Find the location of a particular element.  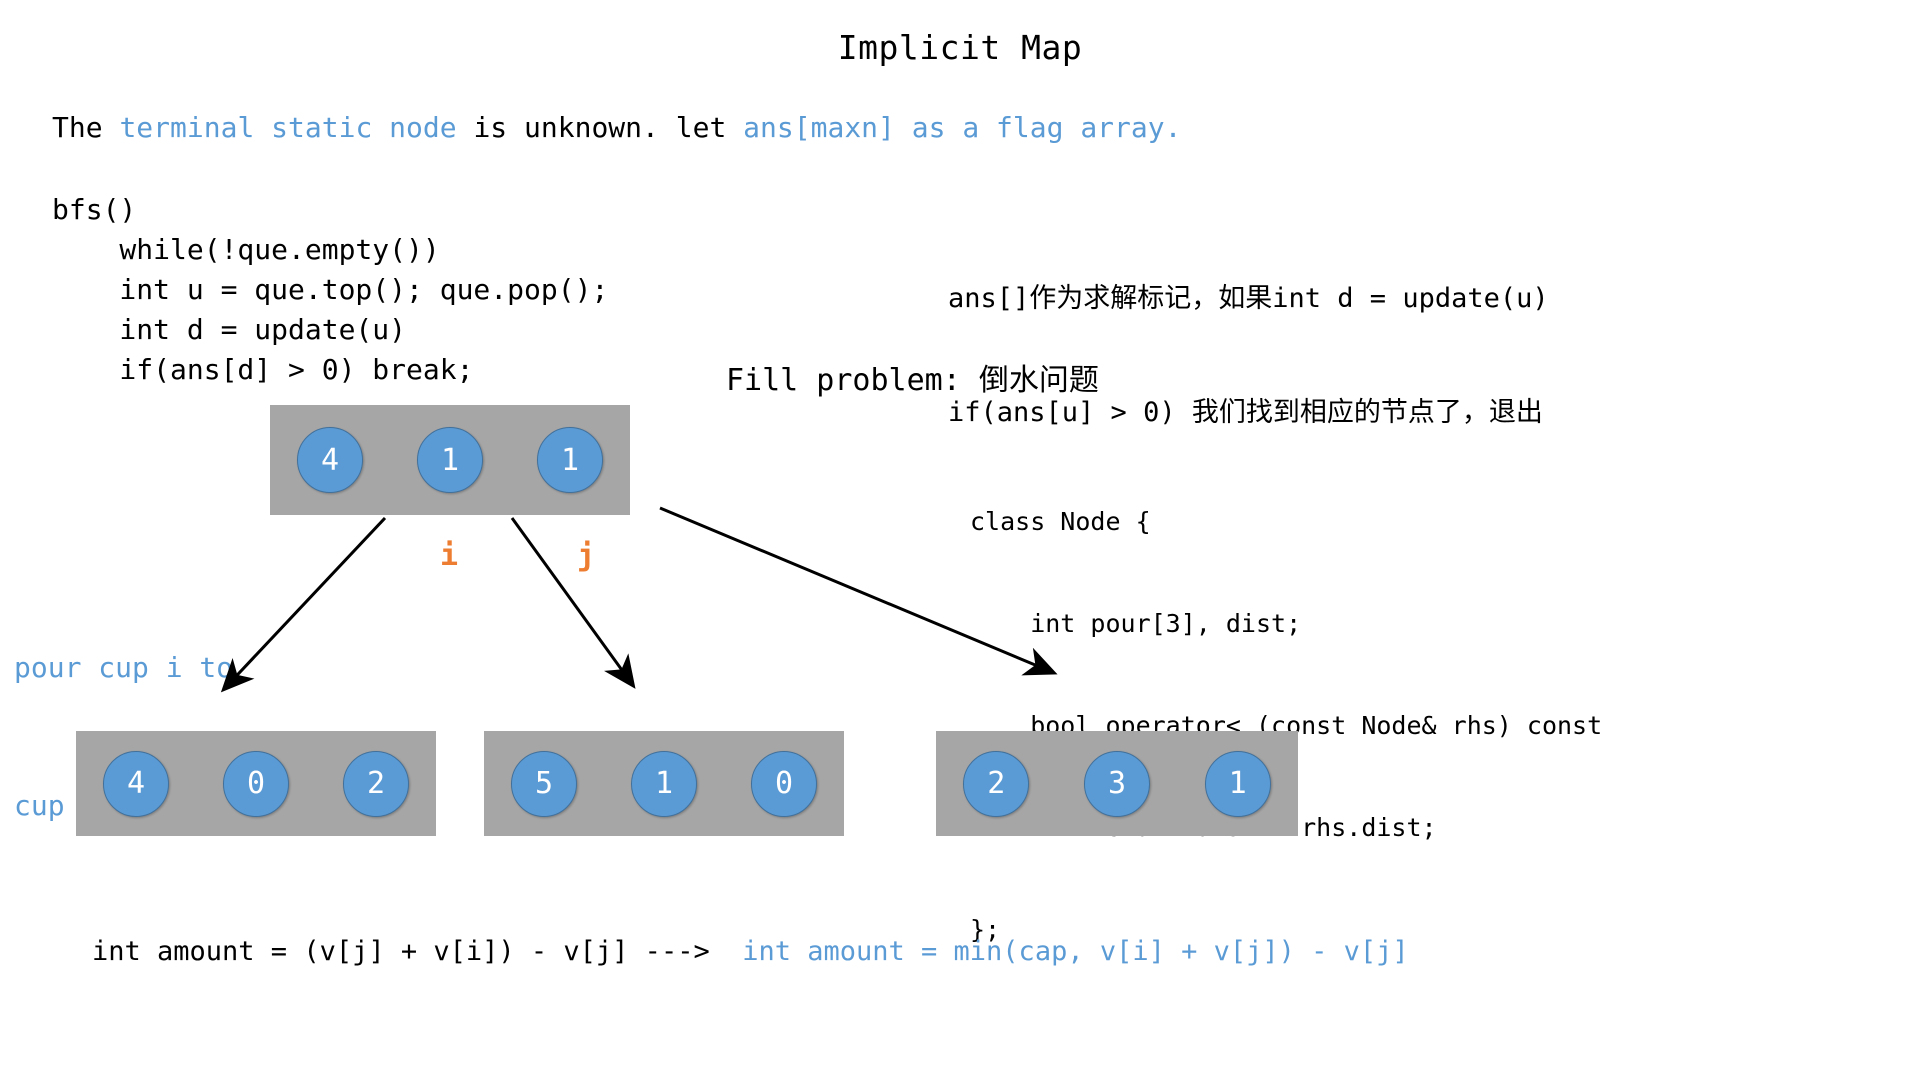

amount-formula-naive: int amount = (v[j] + v[i]) - v[j] ---> is located at coordinates (417, 951).